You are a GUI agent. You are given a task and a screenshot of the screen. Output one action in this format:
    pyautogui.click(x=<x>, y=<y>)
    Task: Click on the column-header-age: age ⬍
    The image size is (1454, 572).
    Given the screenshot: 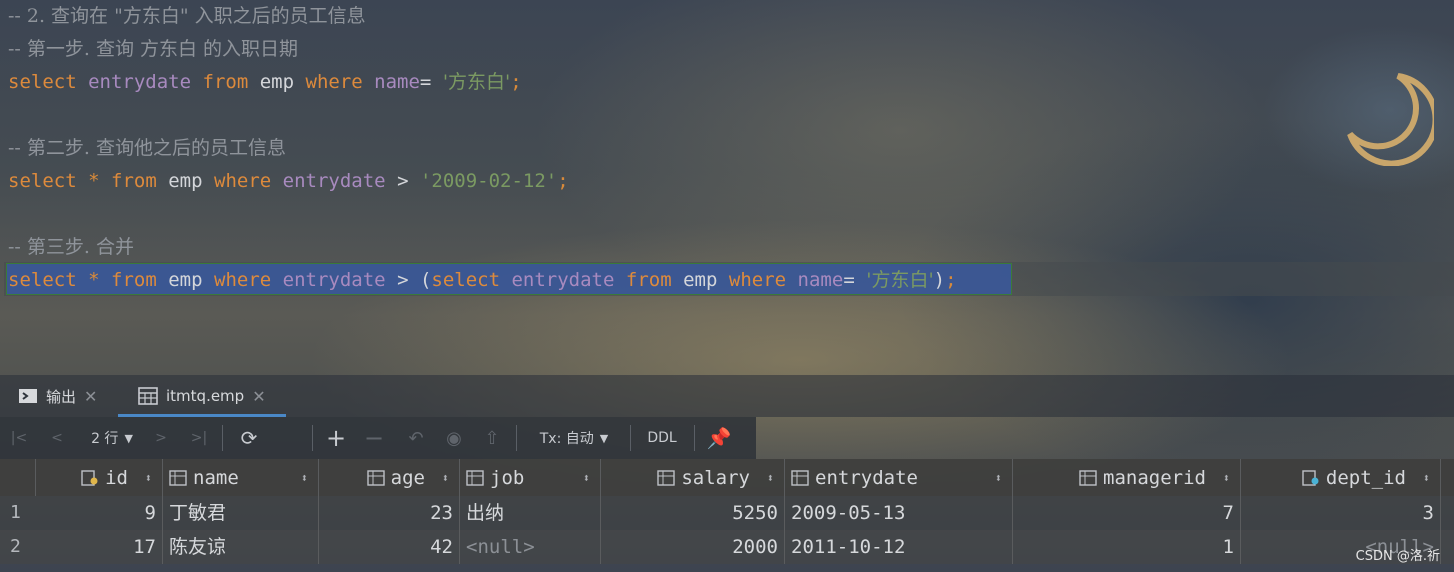 What is the action you would take?
    pyautogui.click(x=389, y=477)
    